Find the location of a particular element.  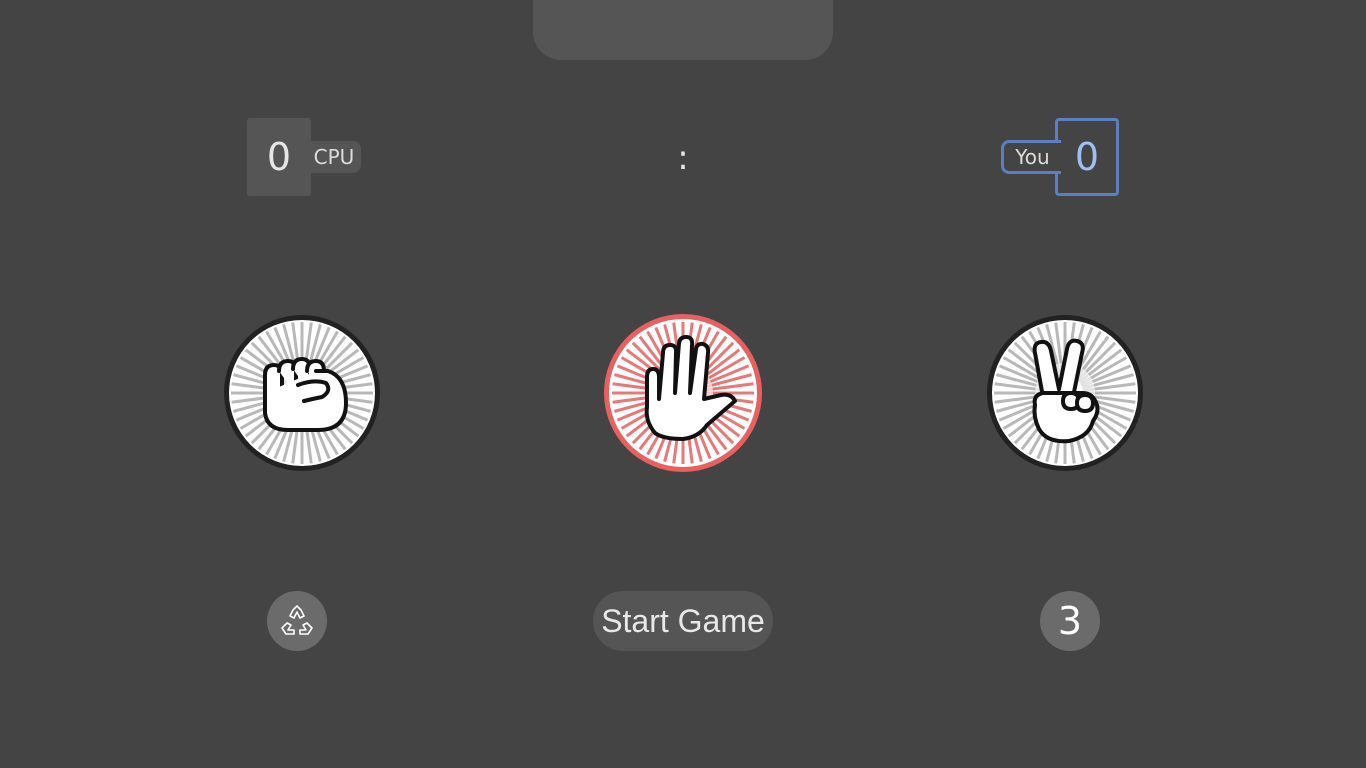

open-hand-icon is located at coordinates (683, 393).